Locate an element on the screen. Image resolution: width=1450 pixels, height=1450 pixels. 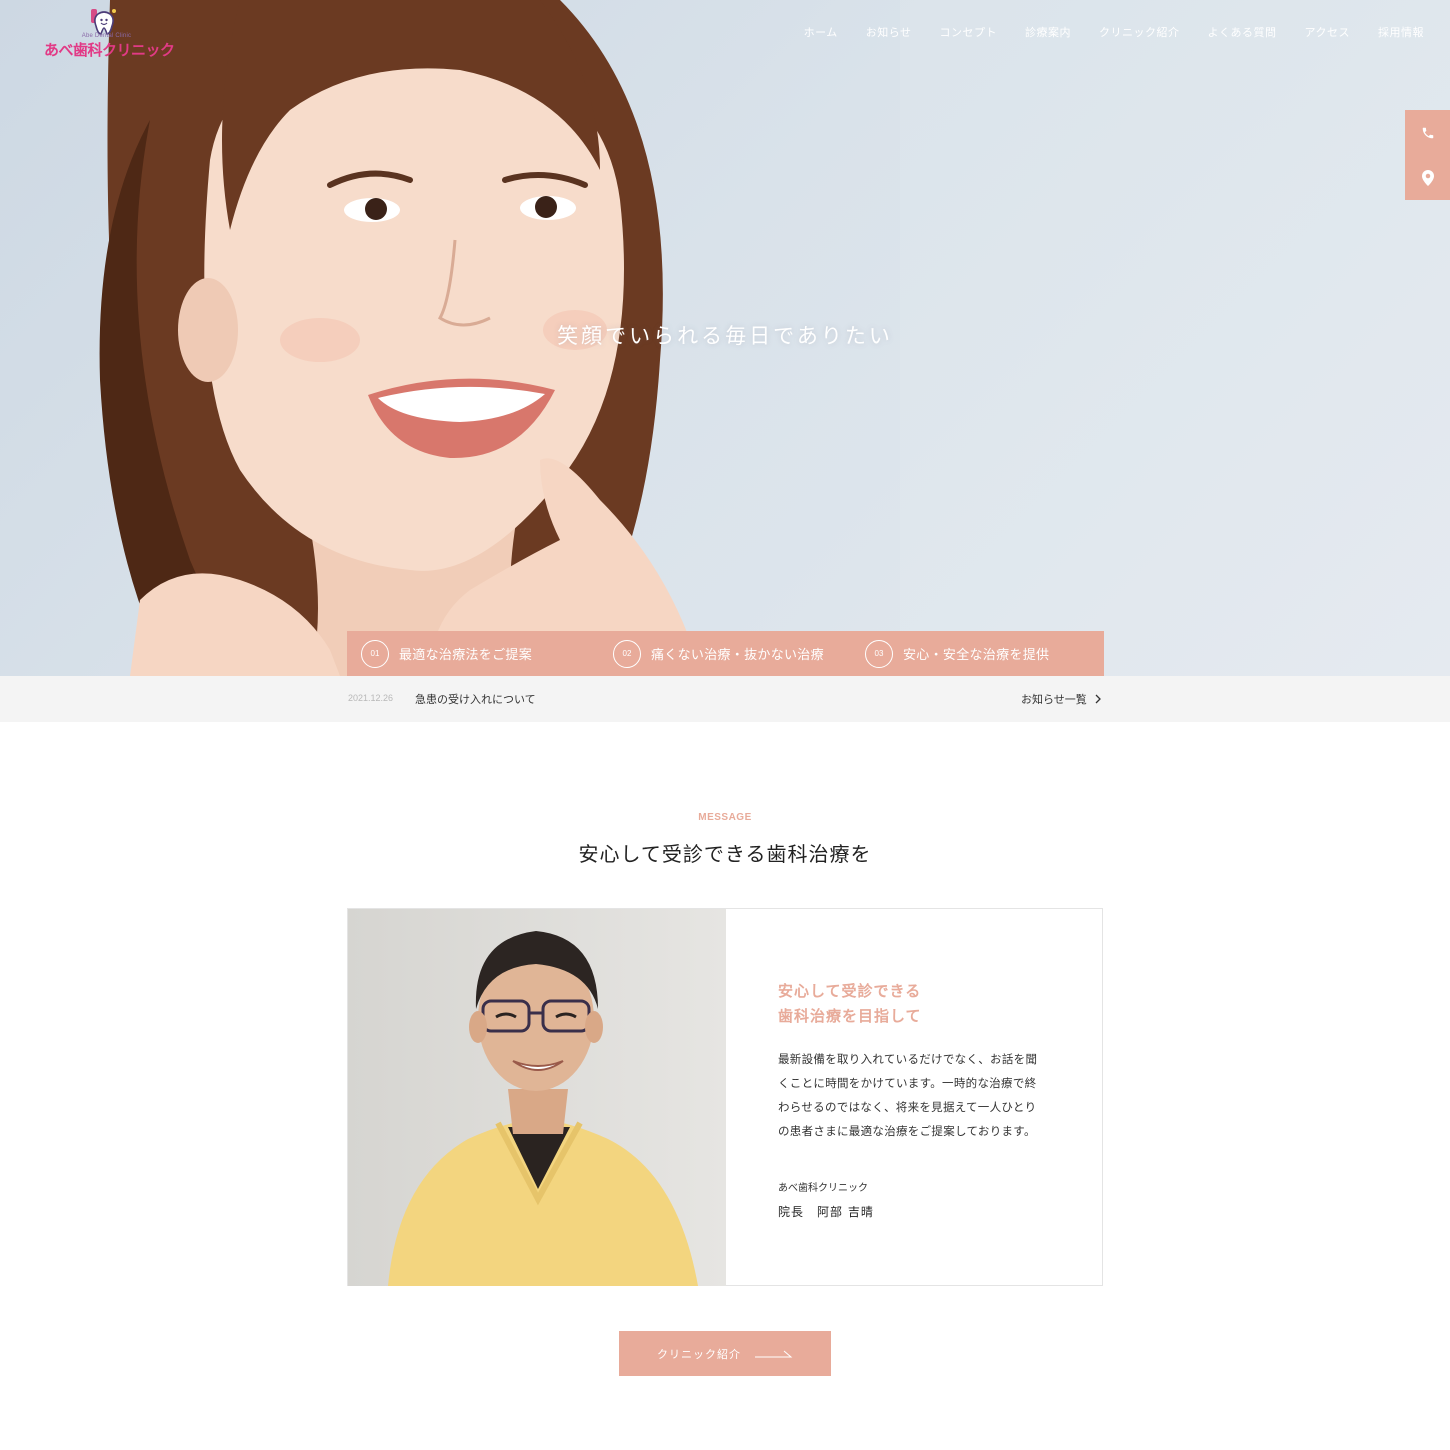
section-label: MESSAGE is located at coordinates (725, 817).